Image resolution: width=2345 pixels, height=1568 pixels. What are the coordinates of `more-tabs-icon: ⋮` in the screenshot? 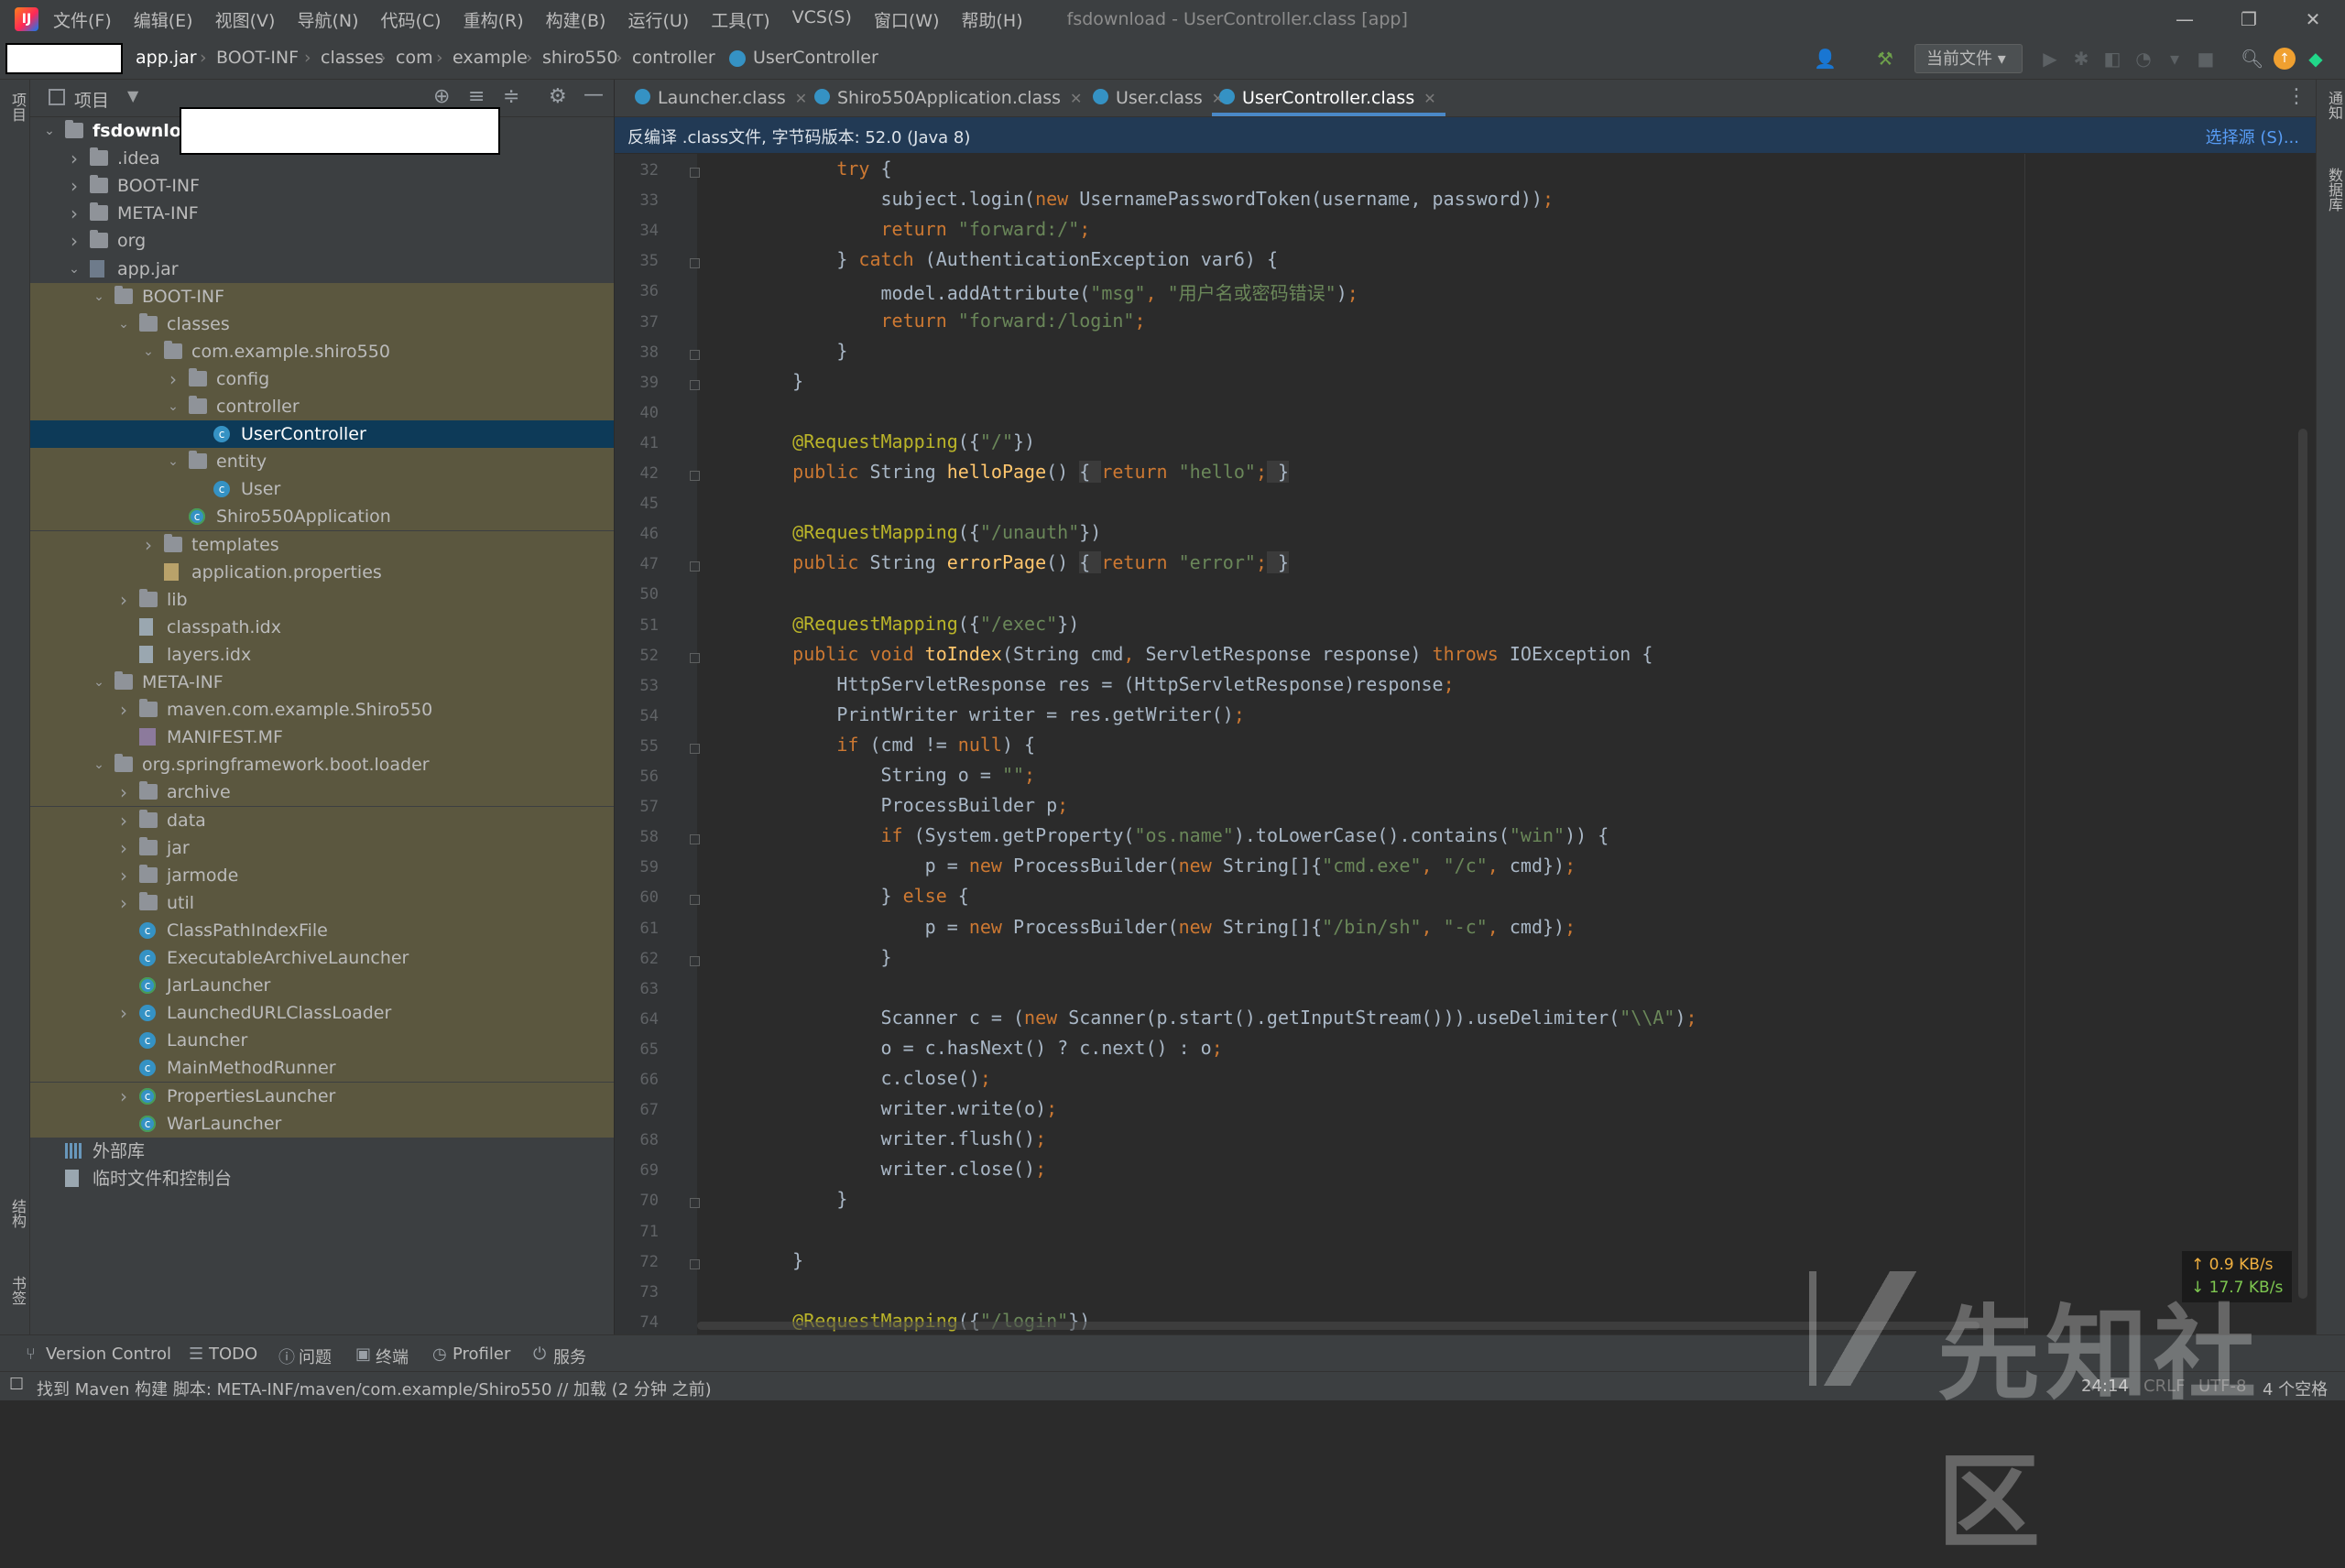 It's located at (2296, 96).